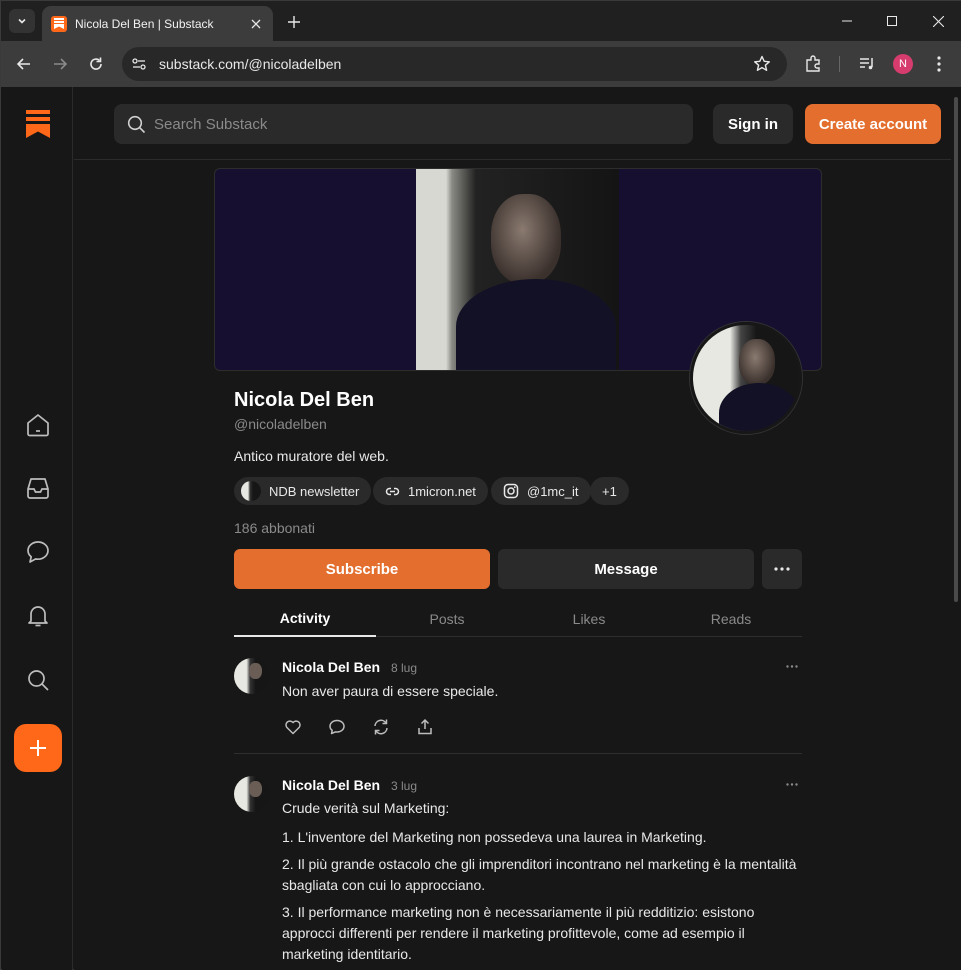 The width and height of the screenshot is (961, 970). I want to click on restack-button, so click(381, 727).